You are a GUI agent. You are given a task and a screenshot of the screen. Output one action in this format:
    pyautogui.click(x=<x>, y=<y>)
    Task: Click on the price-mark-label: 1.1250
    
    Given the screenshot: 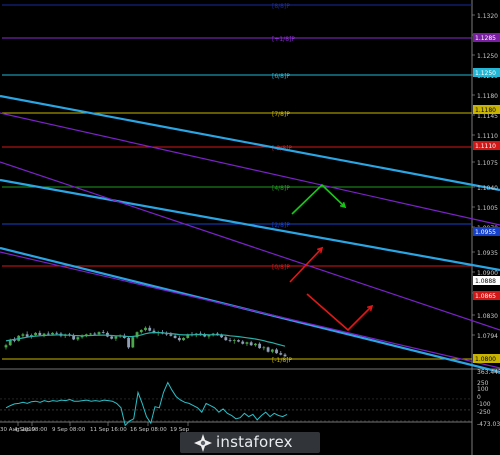 What is the action you would take?
    pyautogui.click(x=485, y=73)
    